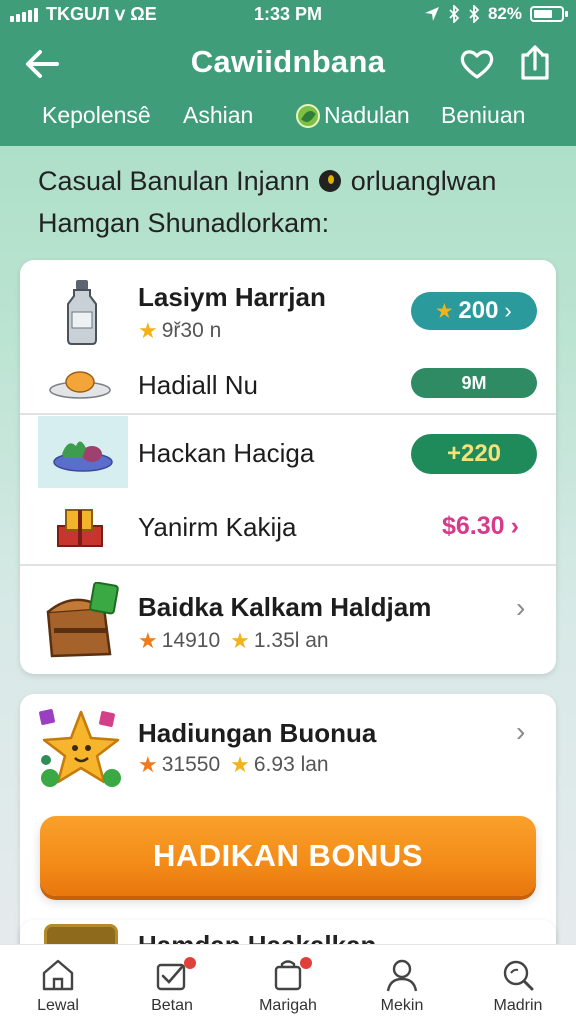  What do you see at coordinates (288, 63) in the screenshot?
I see `nav-bar: Cawiidnbana` at bounding box center [288, 63].